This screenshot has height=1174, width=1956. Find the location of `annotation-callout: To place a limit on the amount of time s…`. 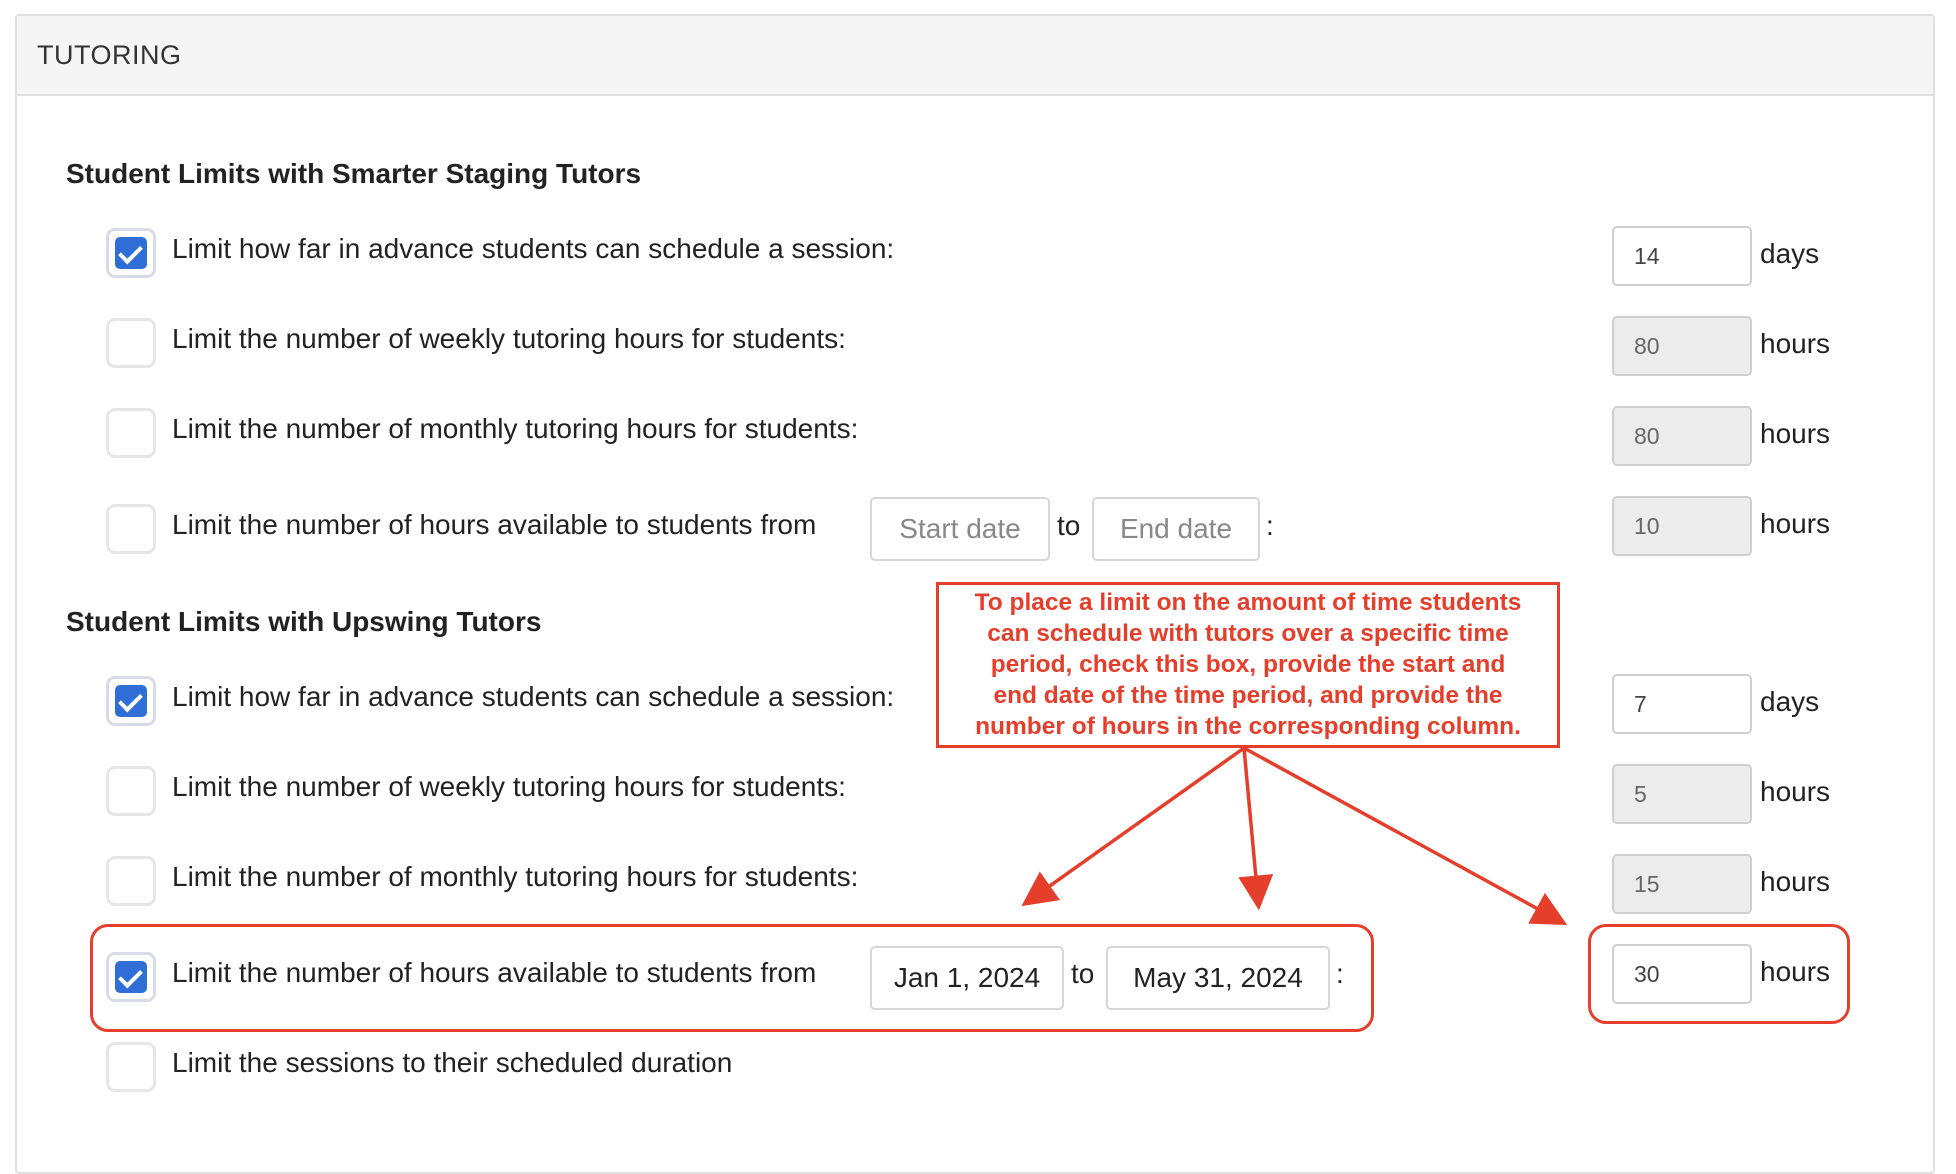

annotation-callout: To place a limit on the amount of time s… is located at coordinates (1248, 665).